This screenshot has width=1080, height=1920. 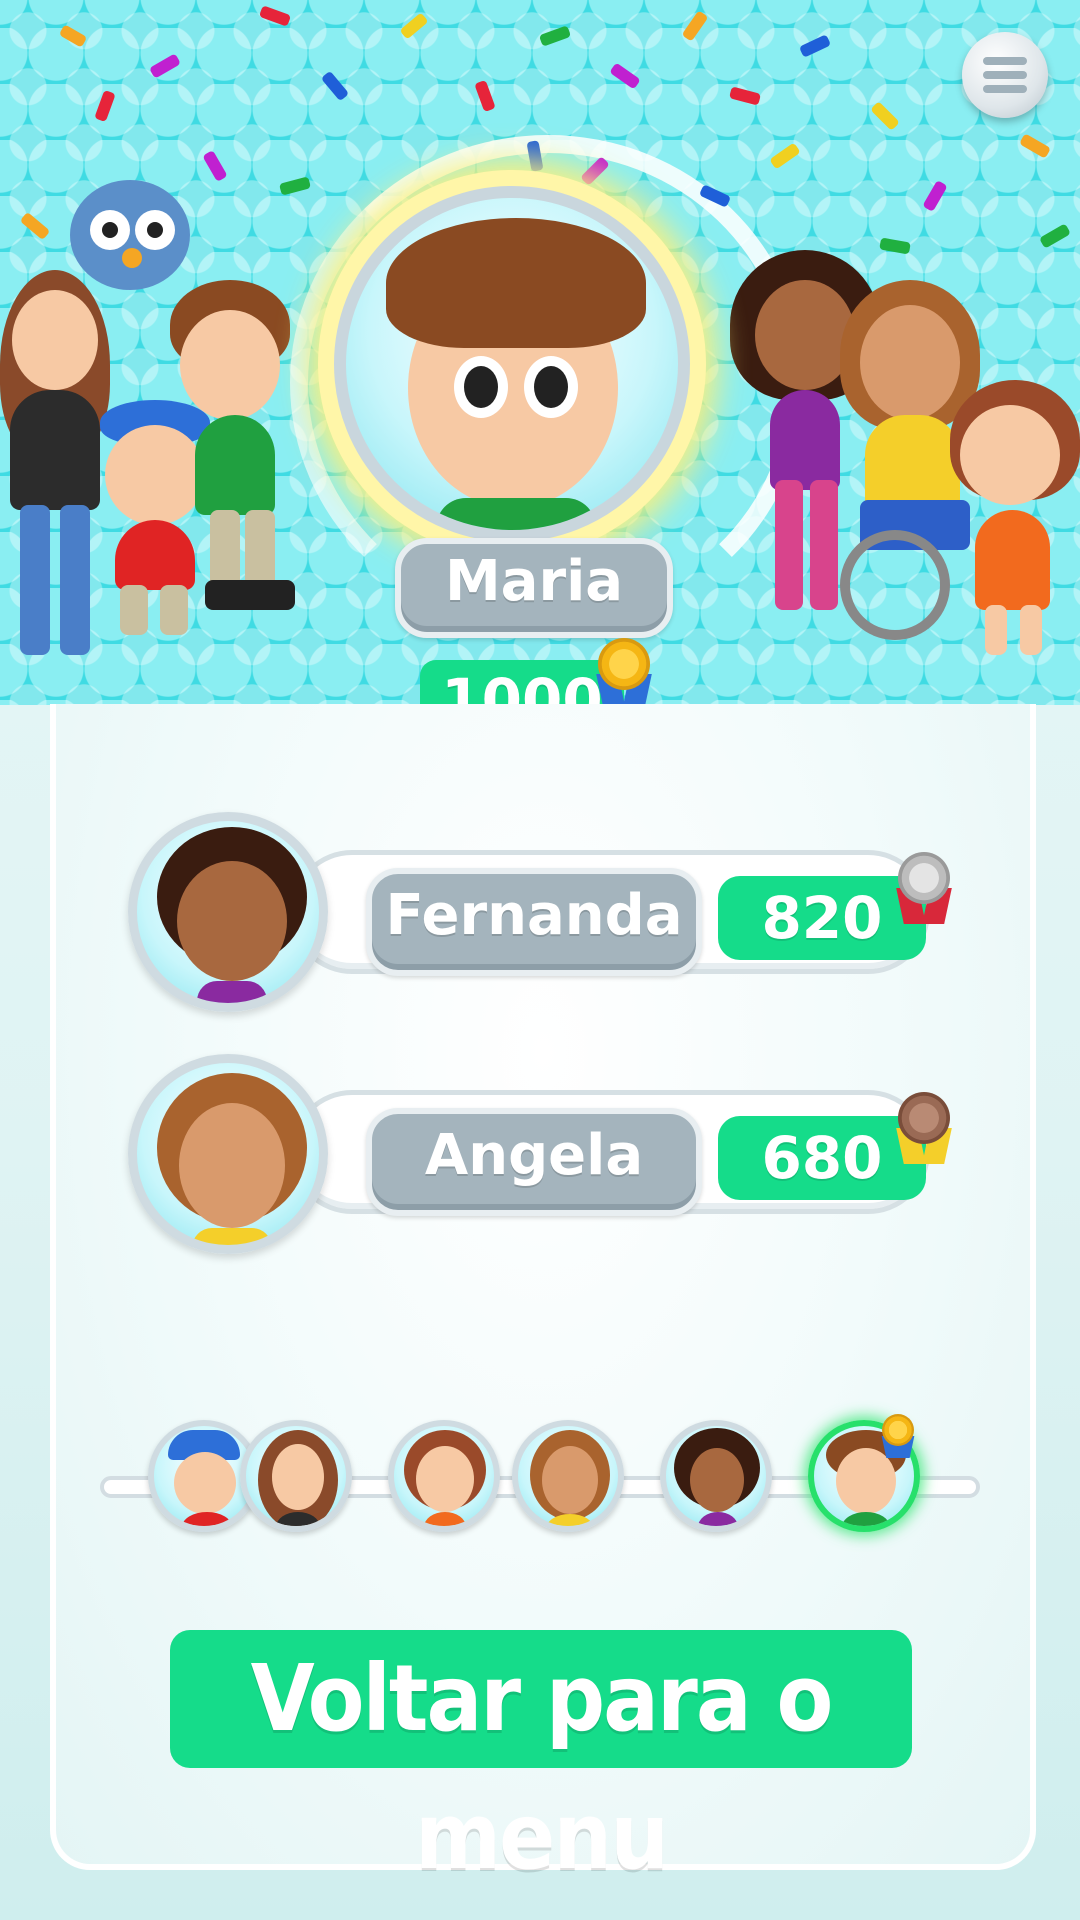 What do you see at coordinates (534, 581) in the screenshot?
I see `winner-name: Maria` at bounding box center [534, 581].